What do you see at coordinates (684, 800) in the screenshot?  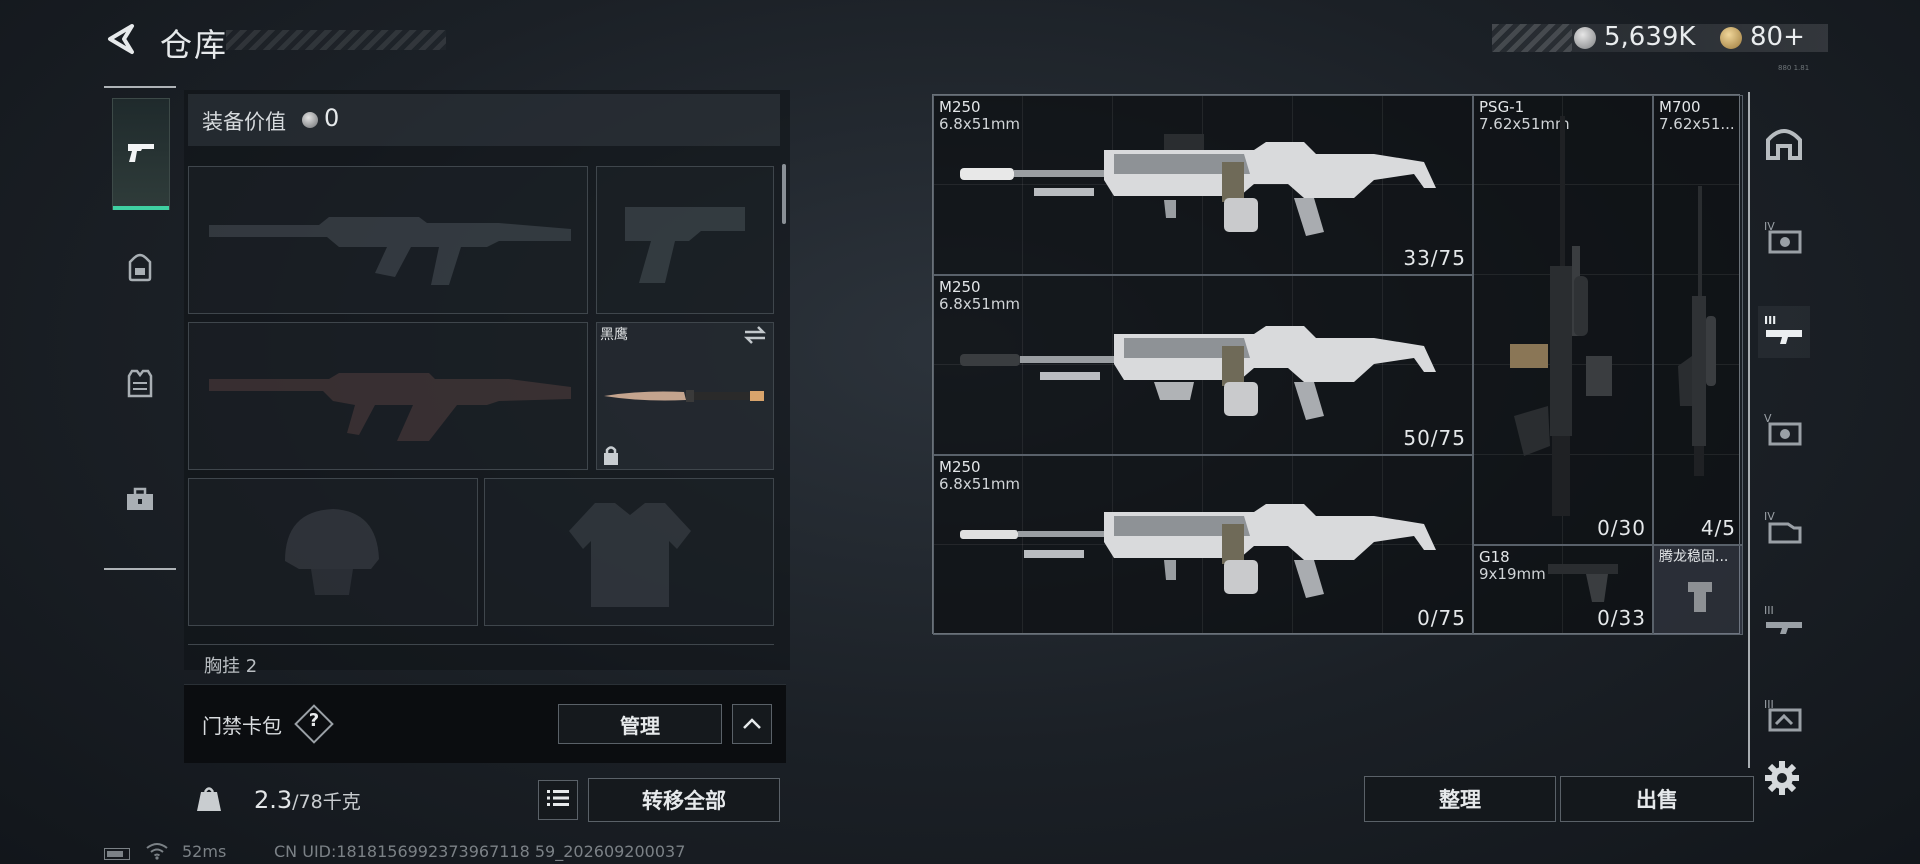 I see `transfer-all-button: 转移全部` at bounding box center [684, 800].